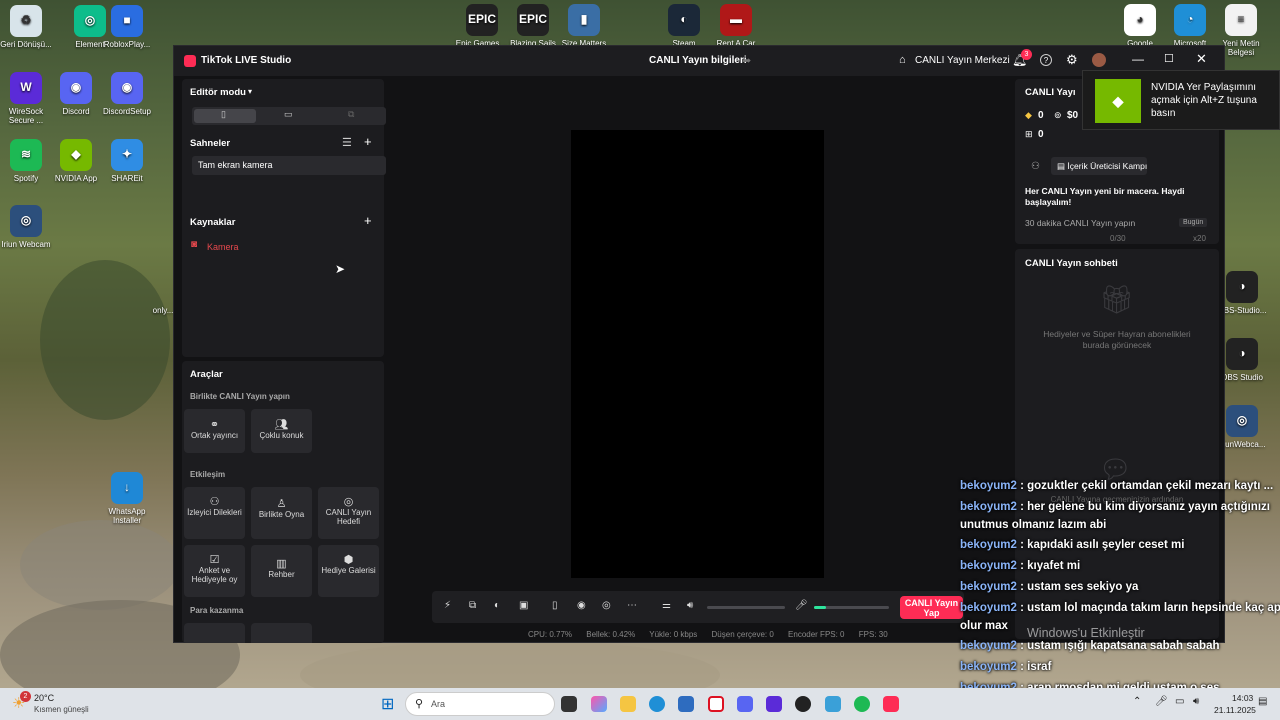 This screenshot has width=1280, height=720. Describe the element at coordinates (1242, 698) in the screenshot. I see `clock-time: 14:03` at that location.